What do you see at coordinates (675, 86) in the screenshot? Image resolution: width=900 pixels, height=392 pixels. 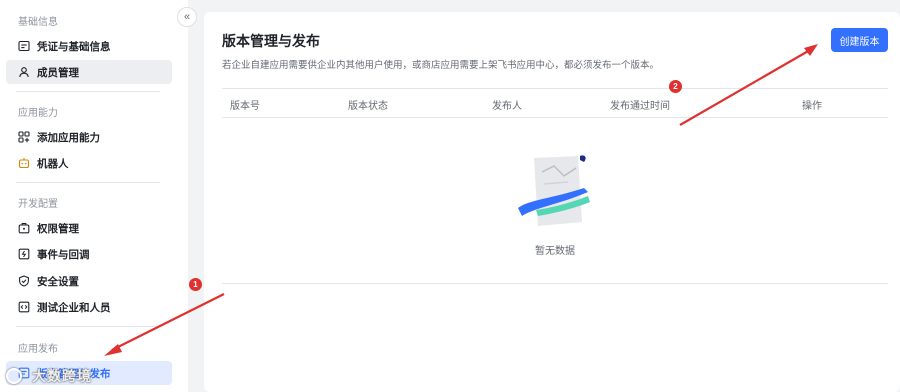 I see `annotation-badge-2: 2` at bounding box center [675, 86].